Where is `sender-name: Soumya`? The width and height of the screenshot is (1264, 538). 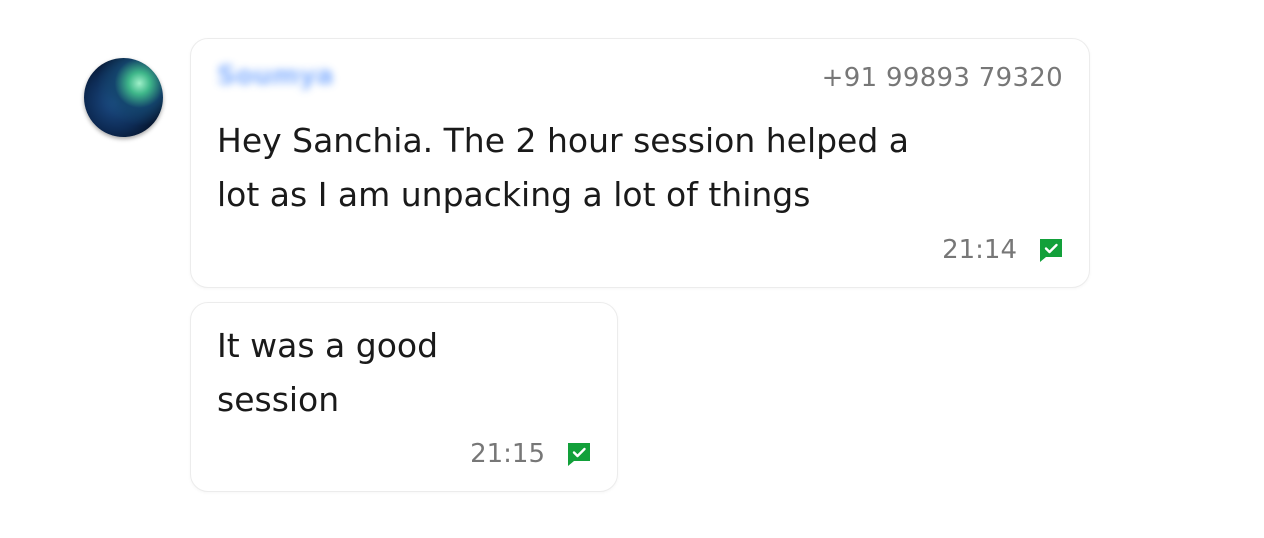 sender-name: Soumya is located at coordinates (275, 76).